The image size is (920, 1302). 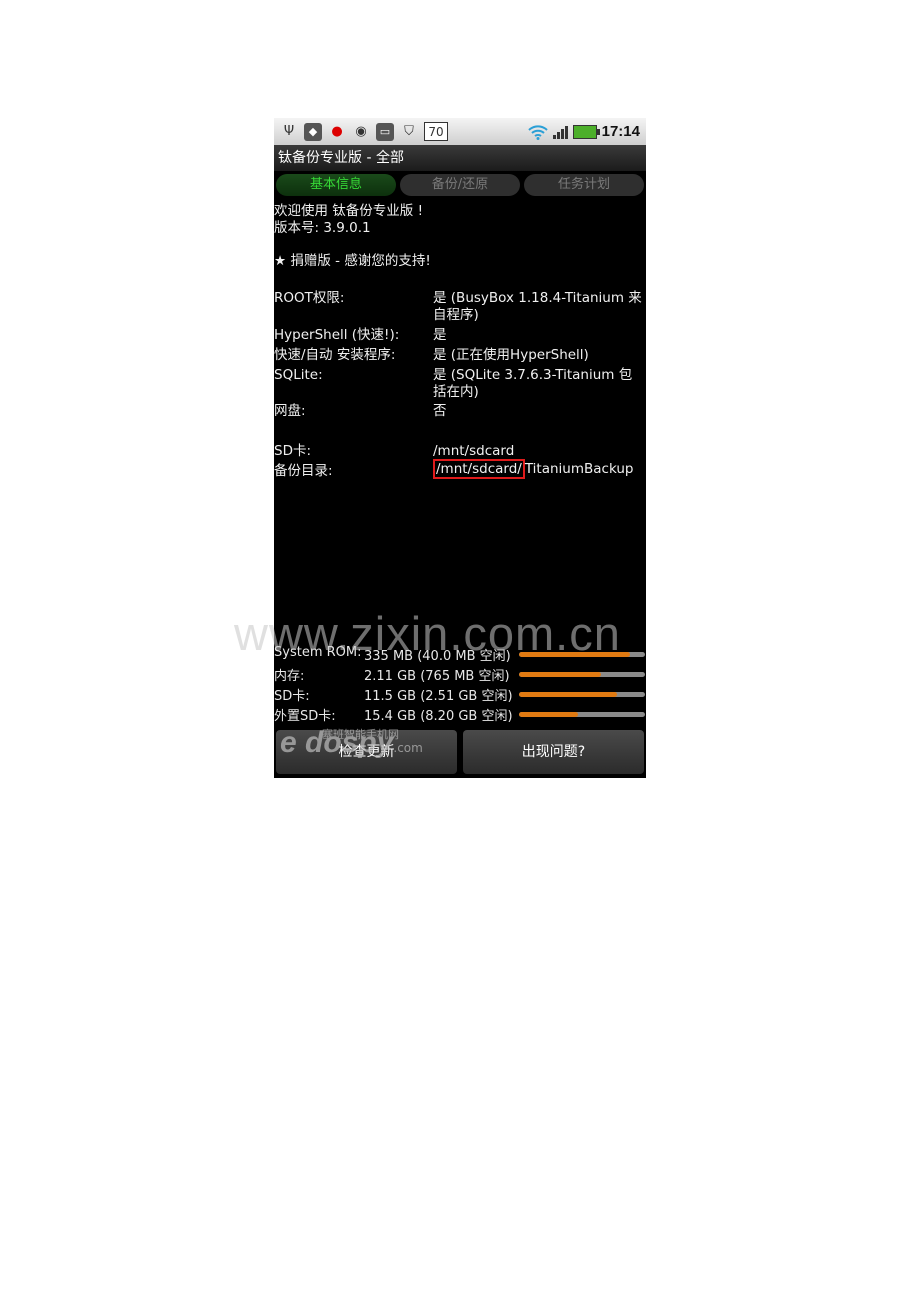 What do you see at coordinates (438, 716) in the screenshot?
I see `storage-value: 15.4 GB (8.20 GB 空闲)` at bounding box center [438, 716].